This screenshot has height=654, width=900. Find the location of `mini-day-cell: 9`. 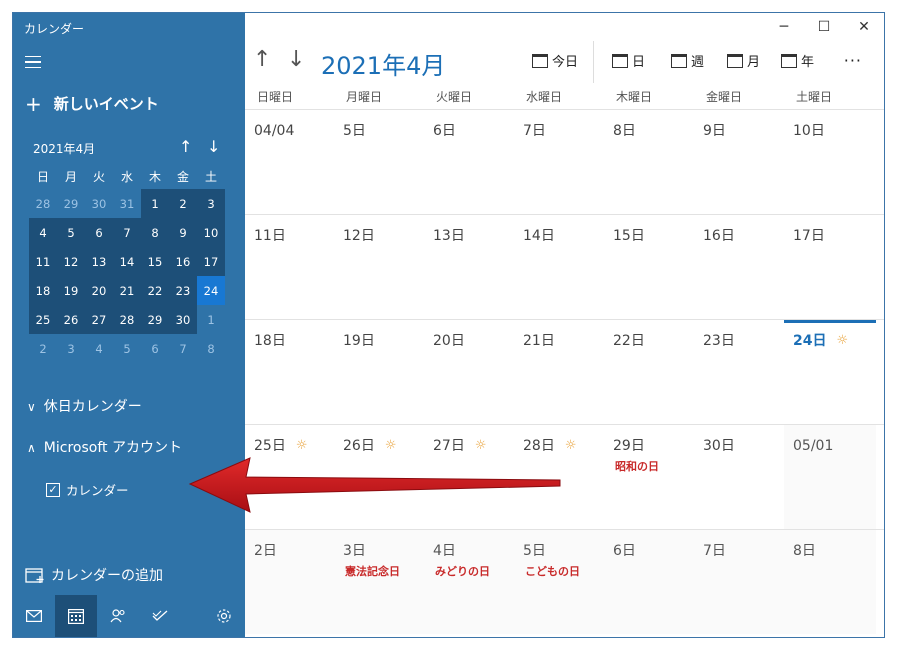

mini-day-cell: 9 is located at coordinates (183, 232).